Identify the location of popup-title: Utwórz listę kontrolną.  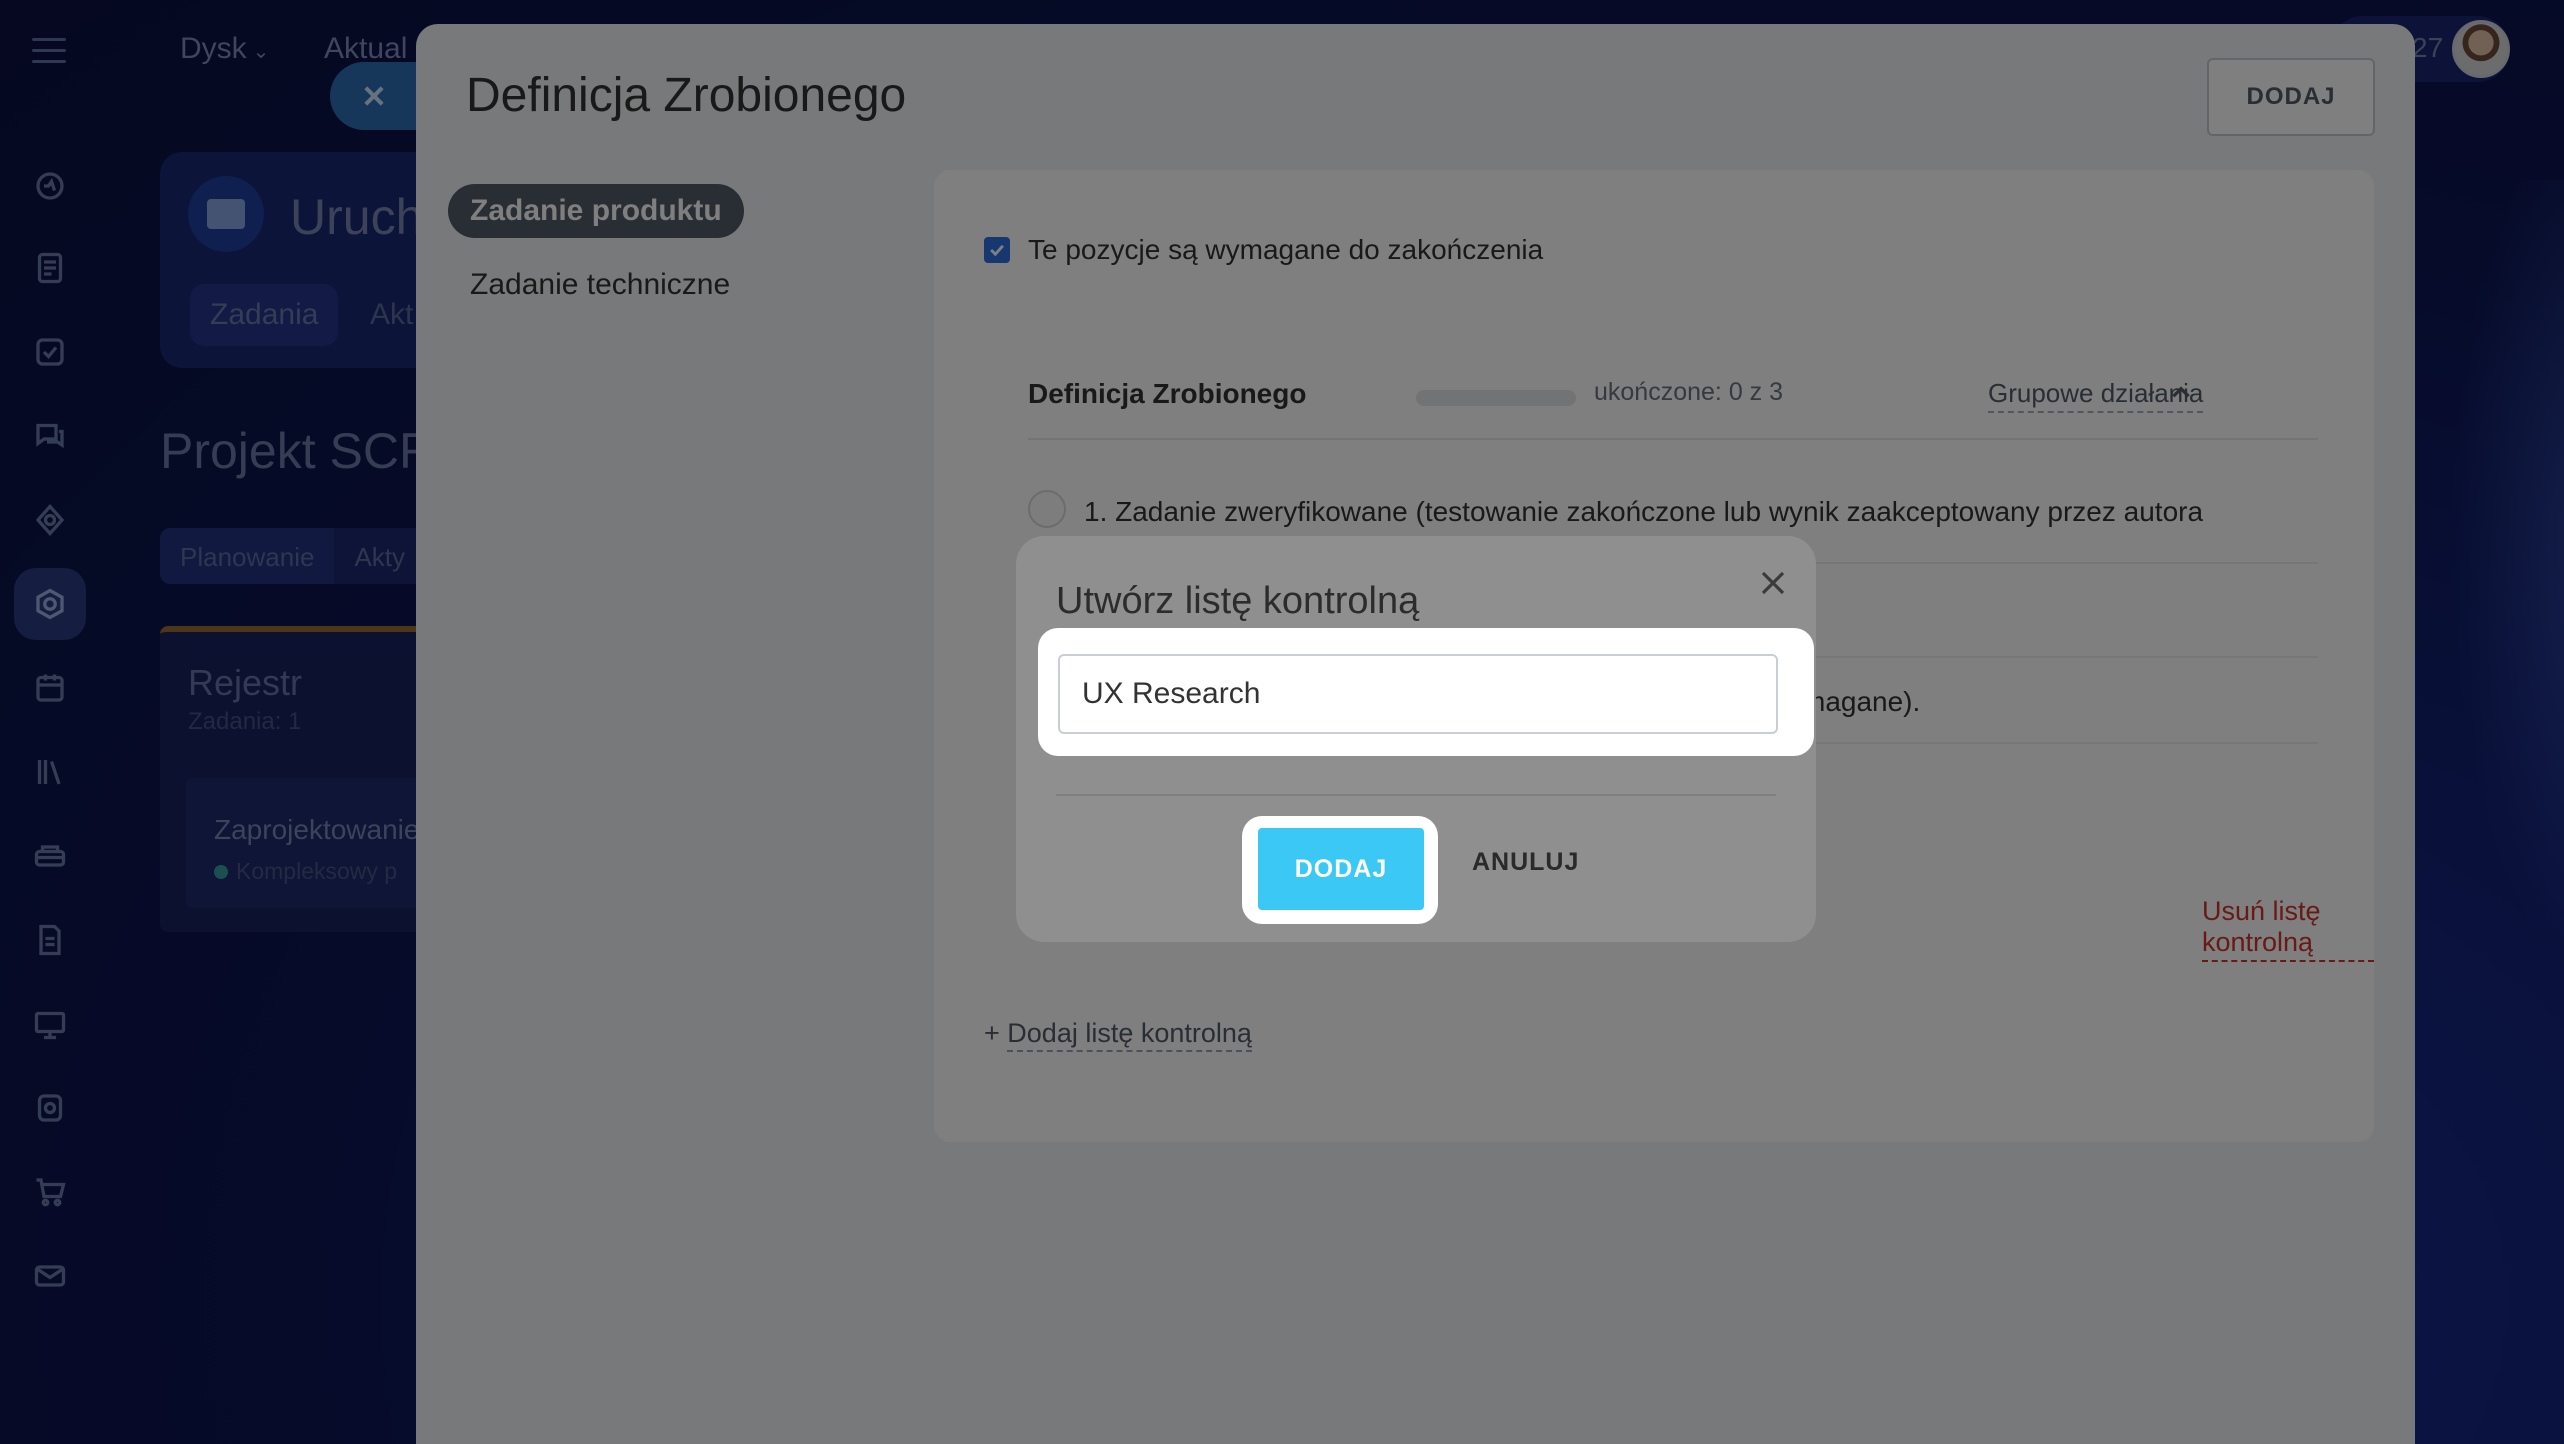
(1238, 601).